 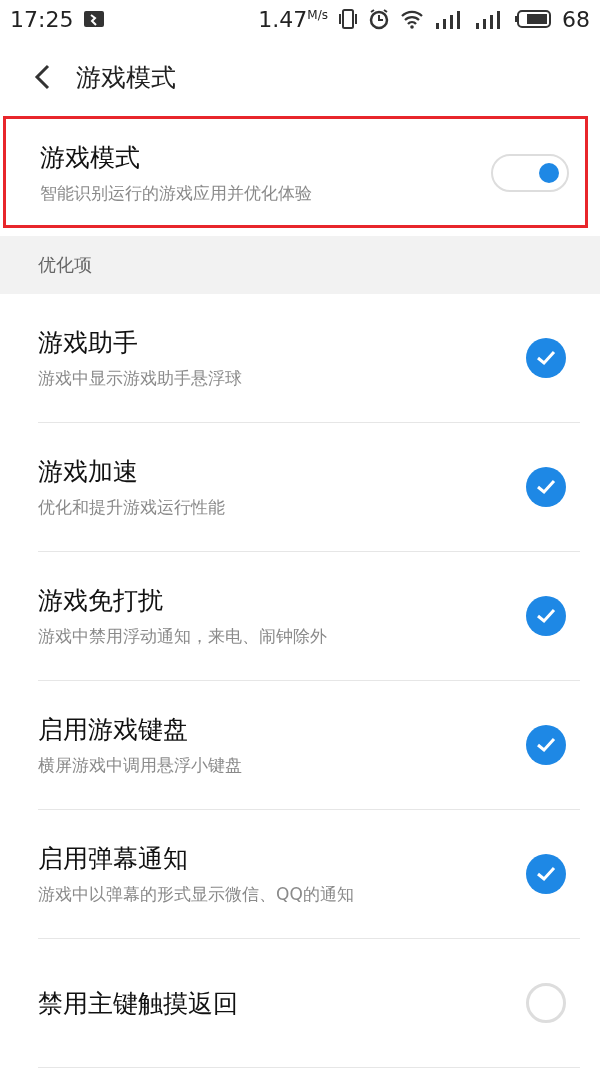 I want to click on back-icon, so click(x=42, y=77).